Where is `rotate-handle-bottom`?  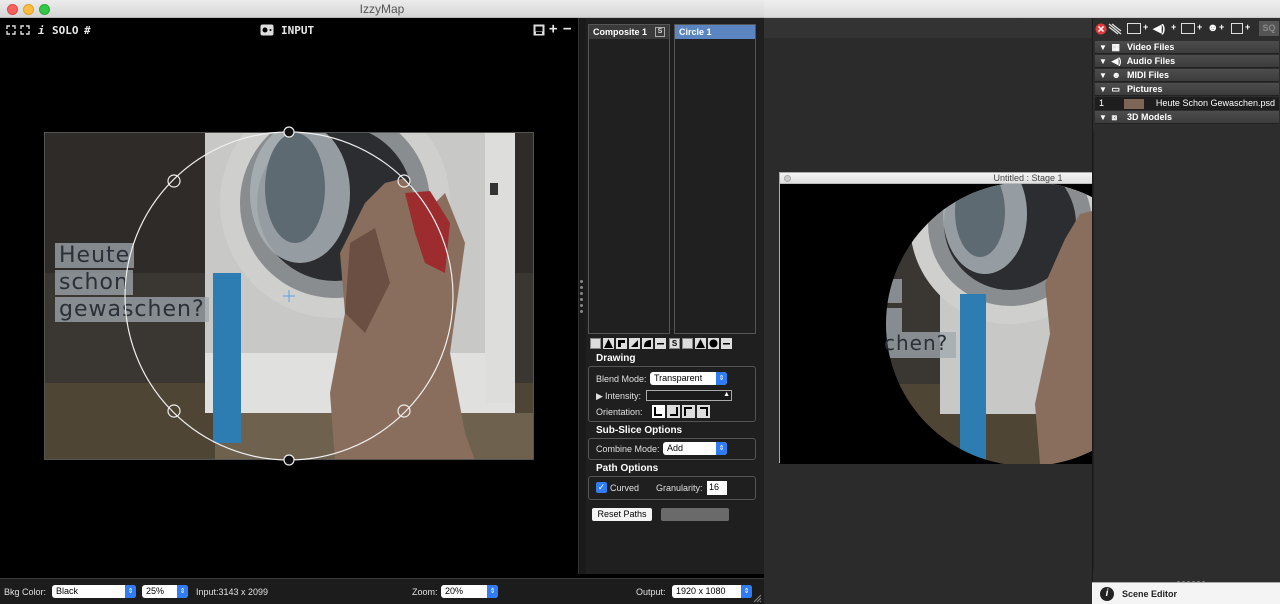
rotate-handle-bottom is located at coordinates (289, 460).